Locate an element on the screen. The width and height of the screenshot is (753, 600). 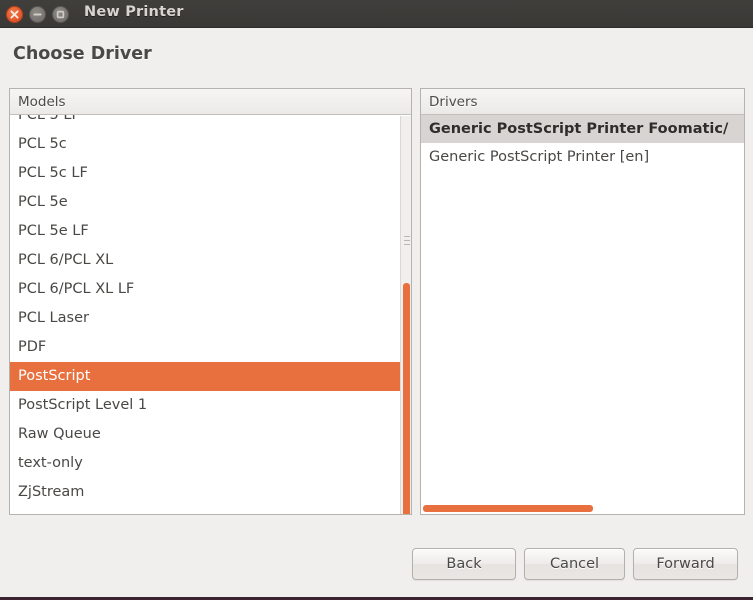
list-item: PCL 5c is located at coordinates (210, 144).